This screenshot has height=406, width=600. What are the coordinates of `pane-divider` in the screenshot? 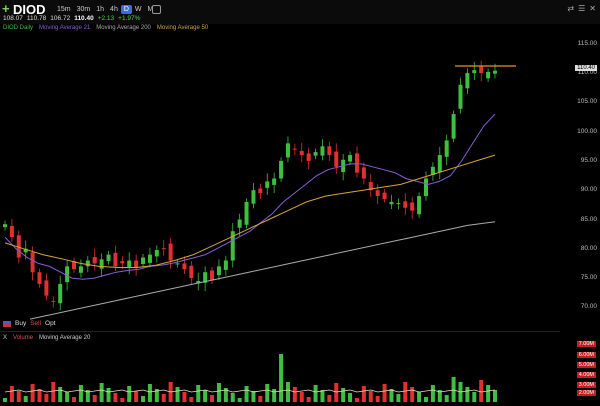 It's located at (280, 331).